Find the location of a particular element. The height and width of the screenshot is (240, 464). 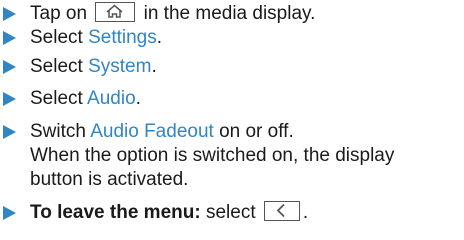

step-bold-label: To leave the menu: is located at coordinates (115, 212).